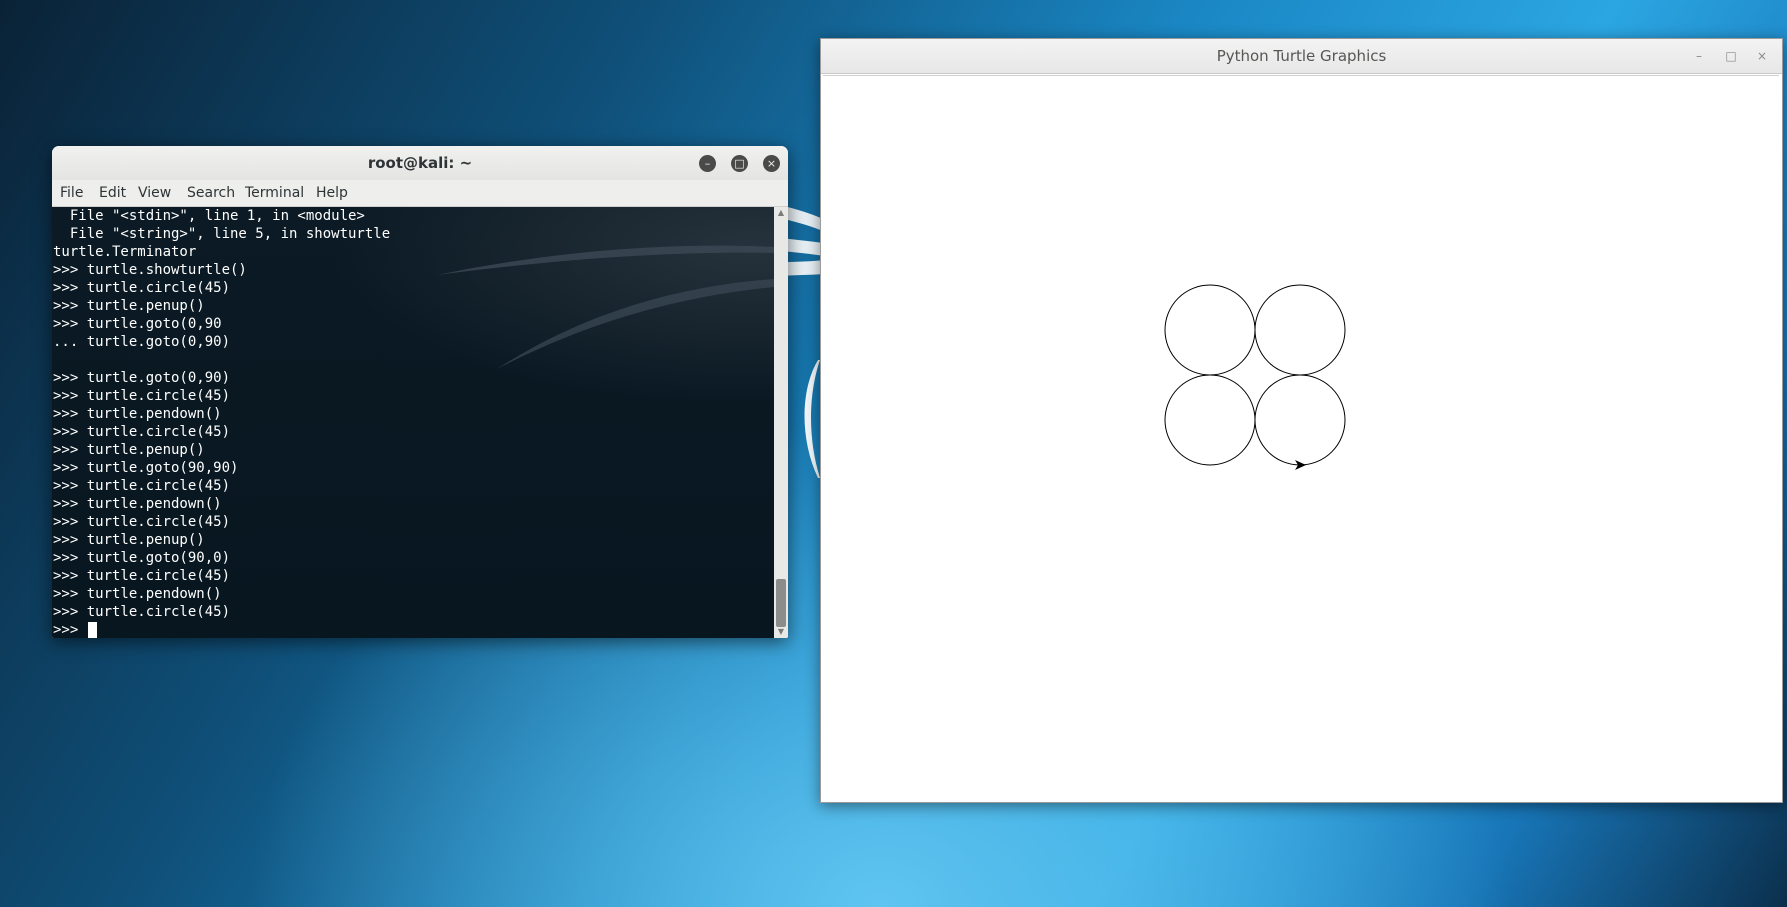  I want to click on terminal-line: >>> turtle.goto(0,90), so click(142, 378).